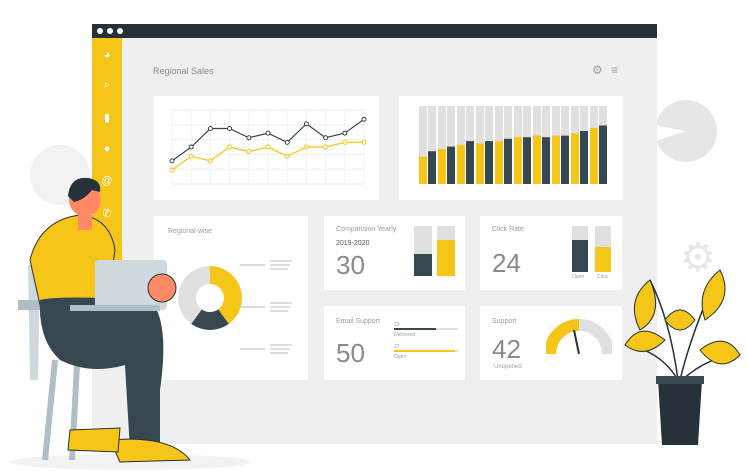 The image size is (747, 471). I want to click on email-support-card: Email Support 50 23 Delivered 27 Open, so click(394, 343).